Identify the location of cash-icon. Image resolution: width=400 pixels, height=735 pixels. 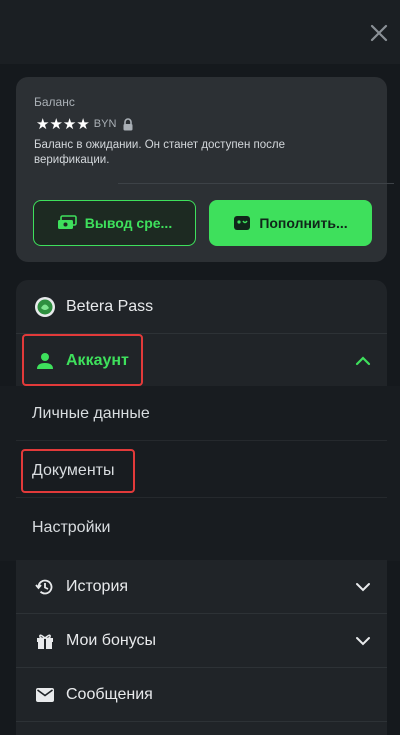
(67, 222).